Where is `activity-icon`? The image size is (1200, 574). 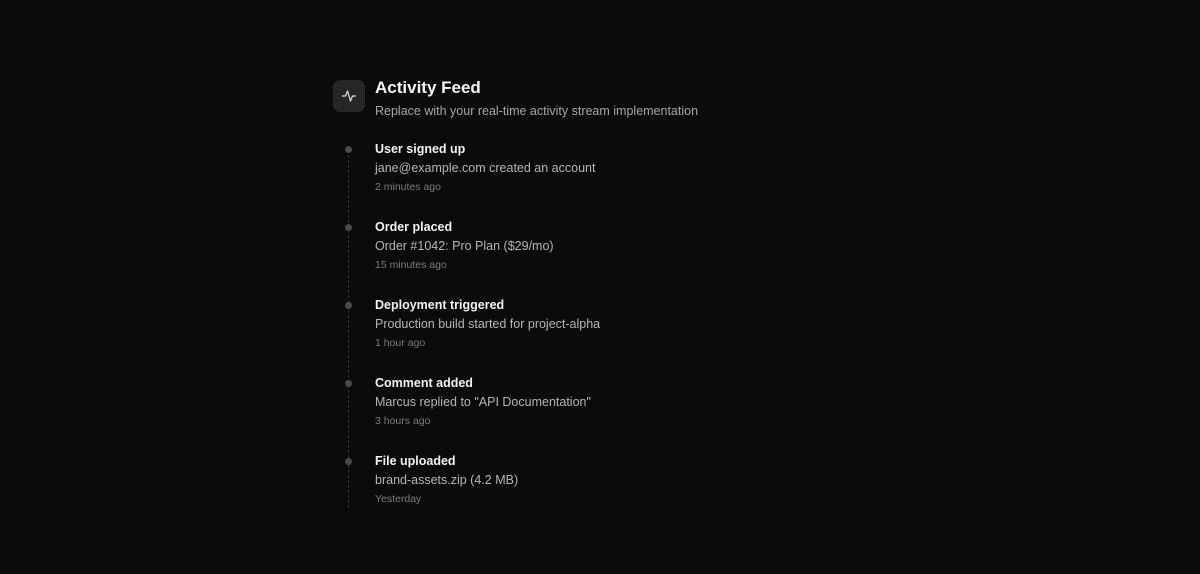 activity-icon is located at coordinates (349, 96).